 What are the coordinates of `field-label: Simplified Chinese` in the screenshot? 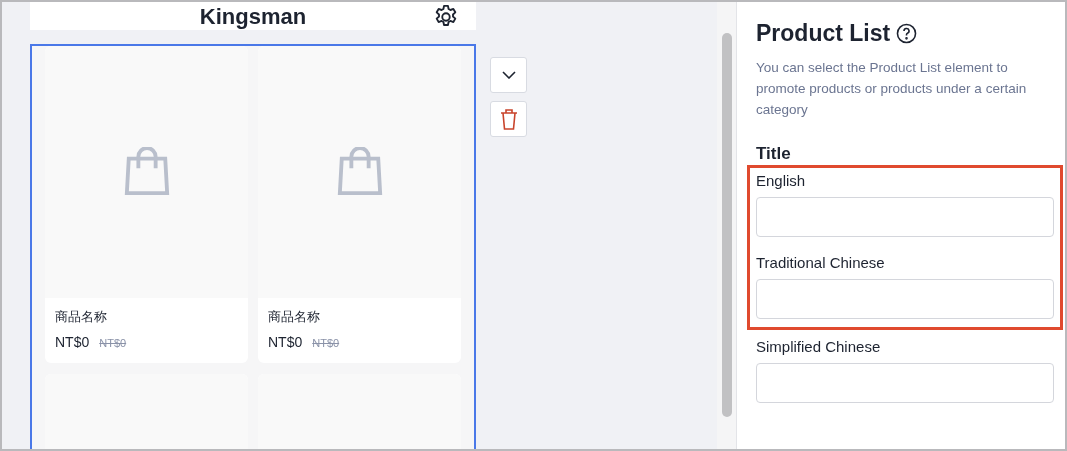 It's located at (819, 346).